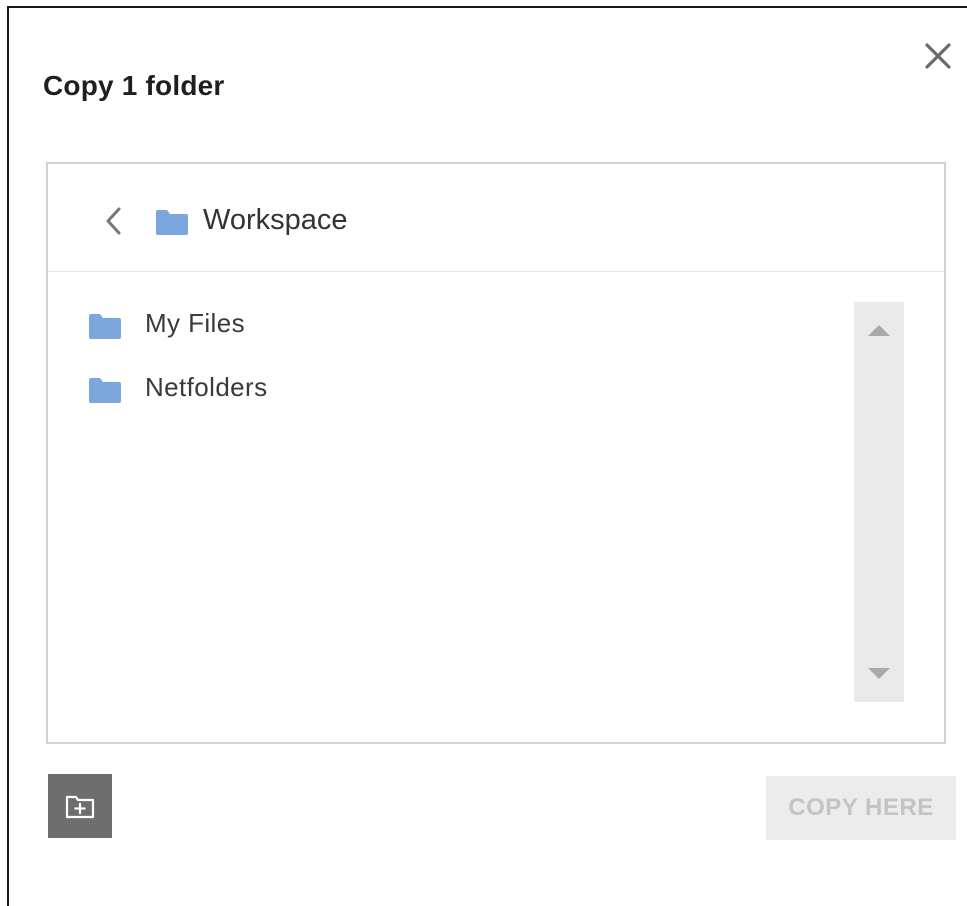 The image size is (967, 906). I want to click on new-folder-icon, so click(80, 807).